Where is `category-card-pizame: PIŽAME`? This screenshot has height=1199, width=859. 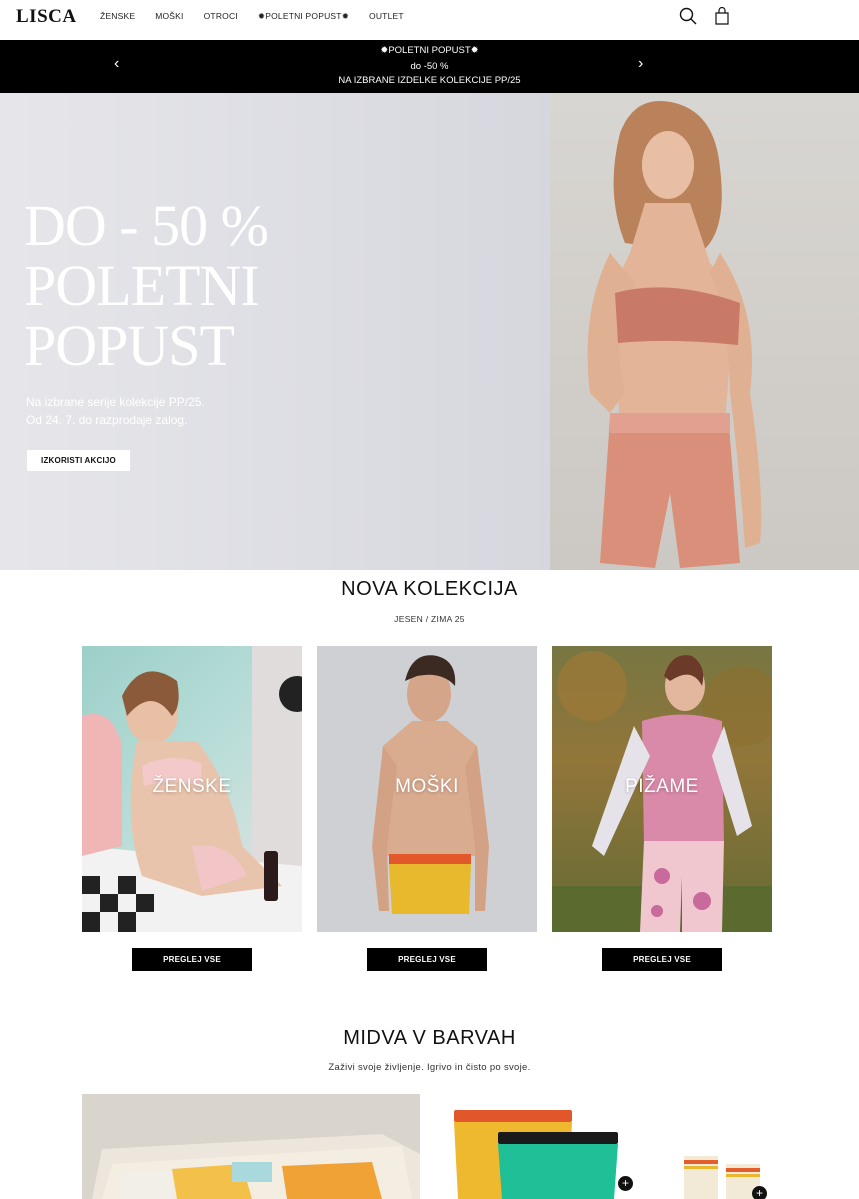 category-card-pizame: PIŽAME is located at coordinates (662, 789).